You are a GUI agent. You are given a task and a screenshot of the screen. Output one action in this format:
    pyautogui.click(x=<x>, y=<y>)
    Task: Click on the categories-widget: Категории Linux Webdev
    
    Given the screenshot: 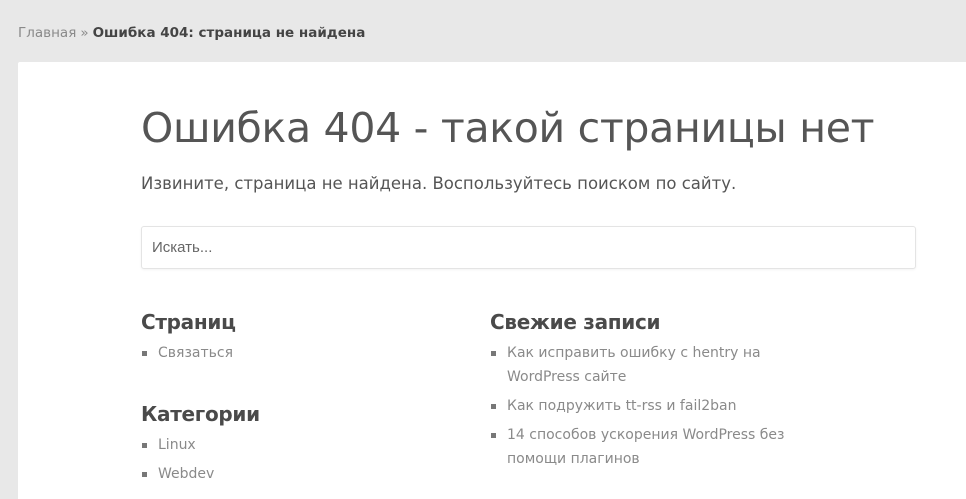 What is the action you would take?
    pyautogui.click(x=291, y=446)
    